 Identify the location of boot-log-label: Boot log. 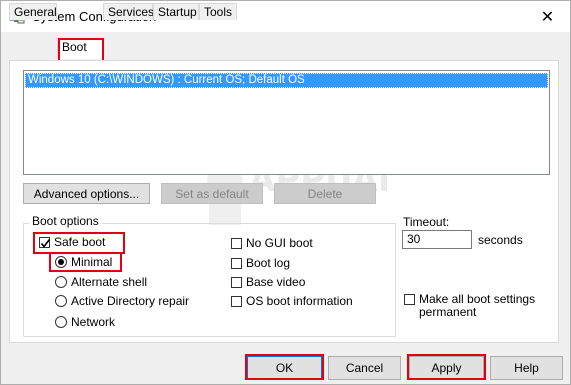
(268, 263).